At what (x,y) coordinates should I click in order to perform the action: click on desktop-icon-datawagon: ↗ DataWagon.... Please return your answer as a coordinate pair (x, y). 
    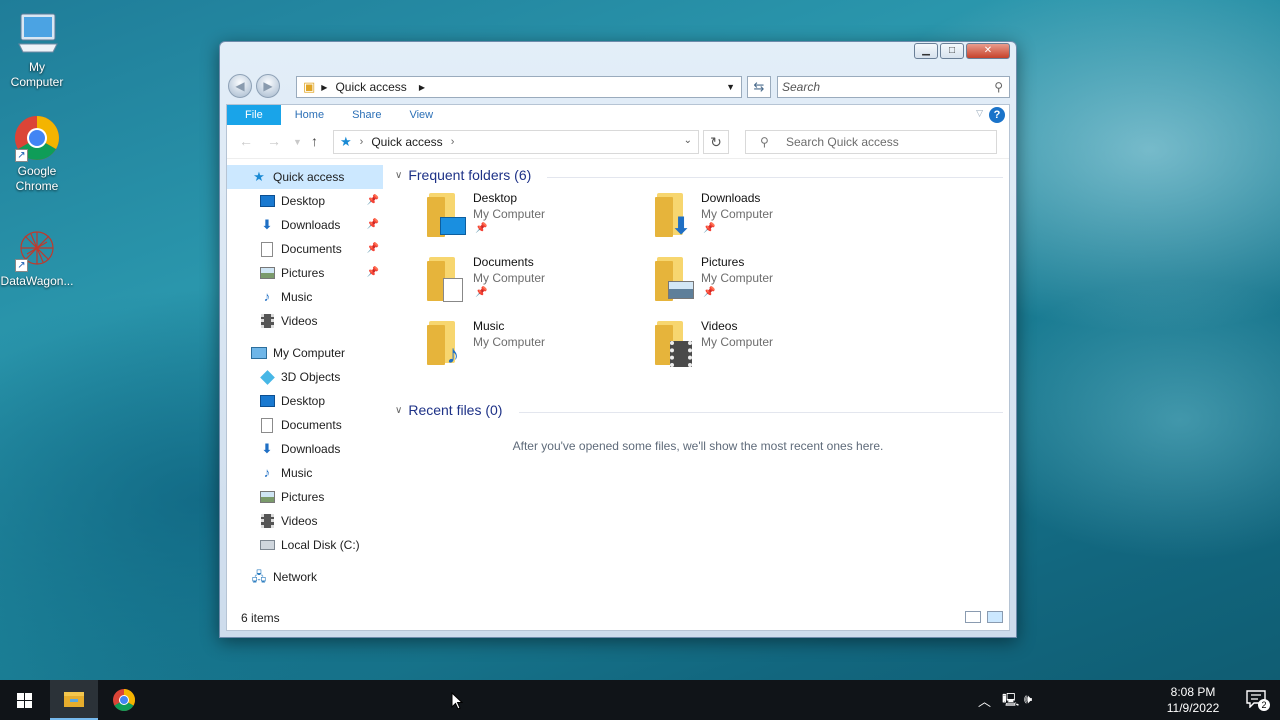
    Looking at the image, I should click on (37, 256).